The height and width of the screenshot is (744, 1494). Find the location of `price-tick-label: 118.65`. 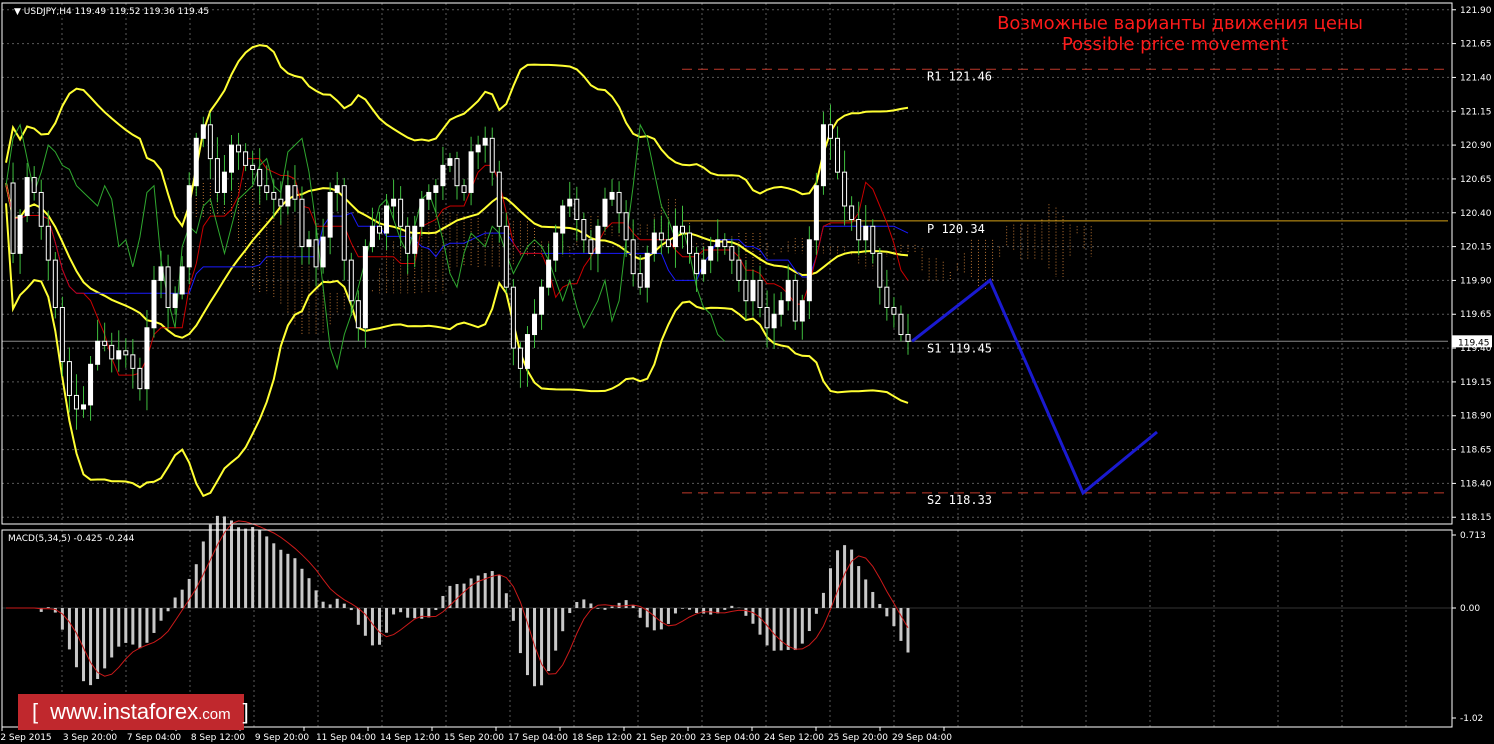

price-tick-label: 118.65 is located at coordinates (1476, 451).